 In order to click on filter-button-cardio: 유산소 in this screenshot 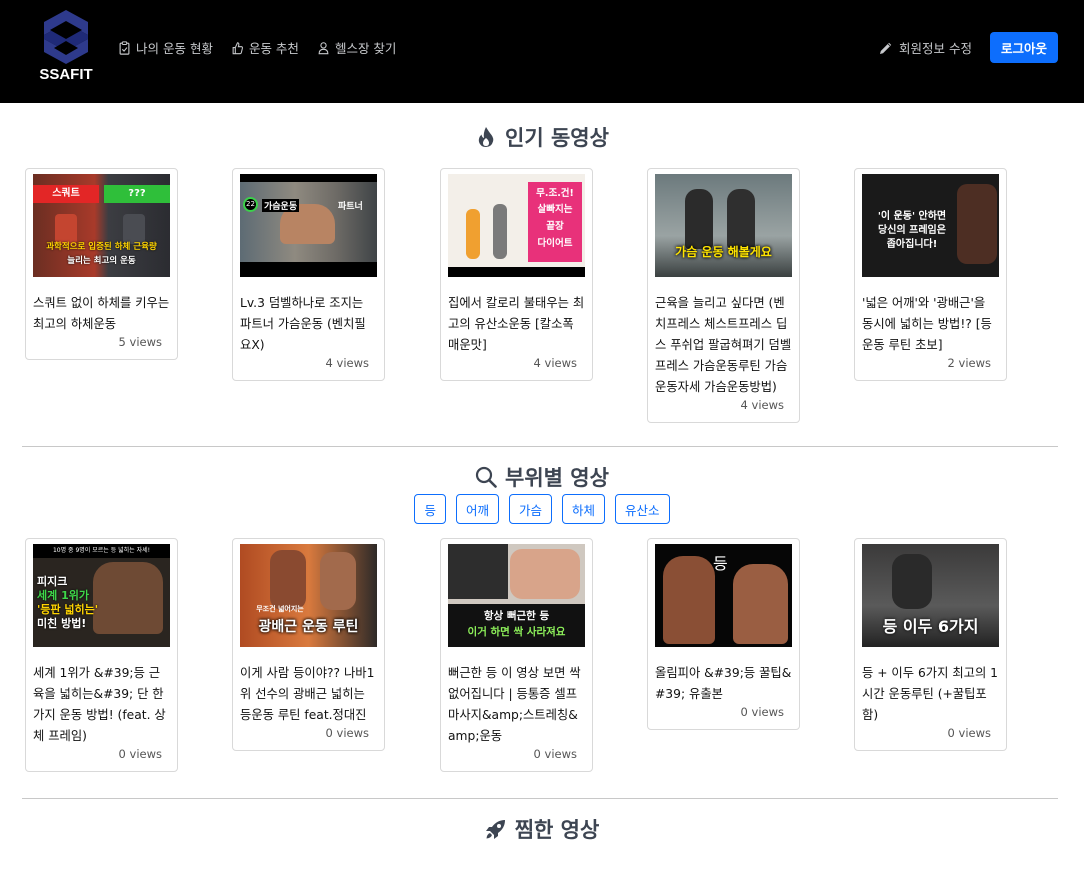, I will do `click(642, 509)`.